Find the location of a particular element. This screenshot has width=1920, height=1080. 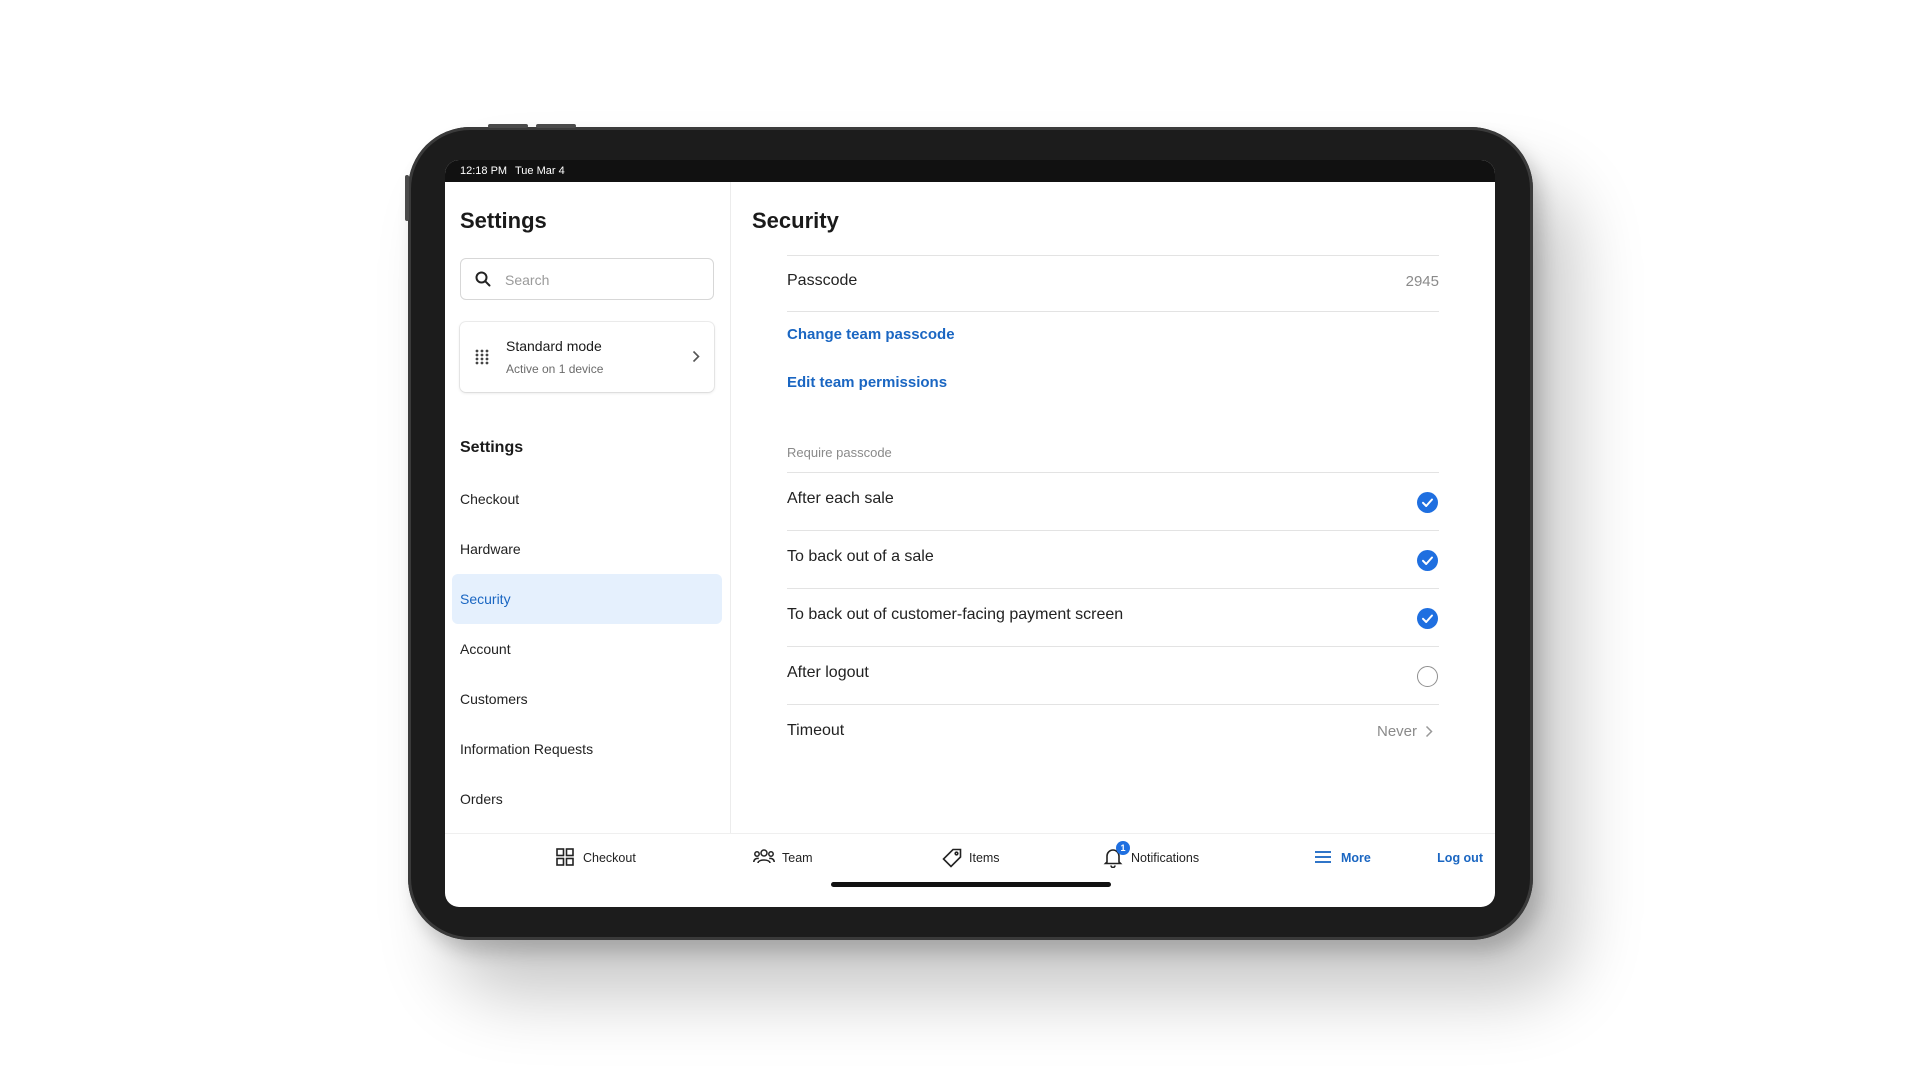

standard-mode-card: Standard mode Active on 1 device is located at coordinates (587, 357).